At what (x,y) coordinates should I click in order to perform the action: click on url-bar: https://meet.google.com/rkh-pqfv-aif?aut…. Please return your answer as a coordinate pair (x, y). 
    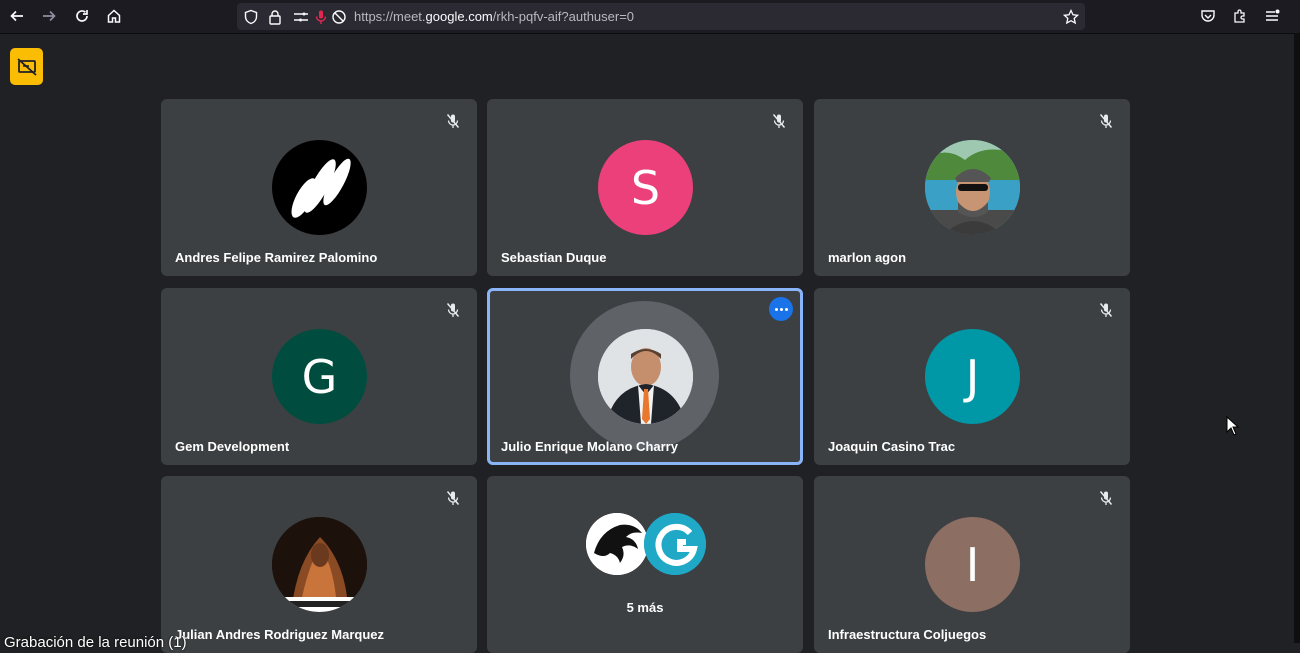
    Looking at the image, I should click on (661, 16).